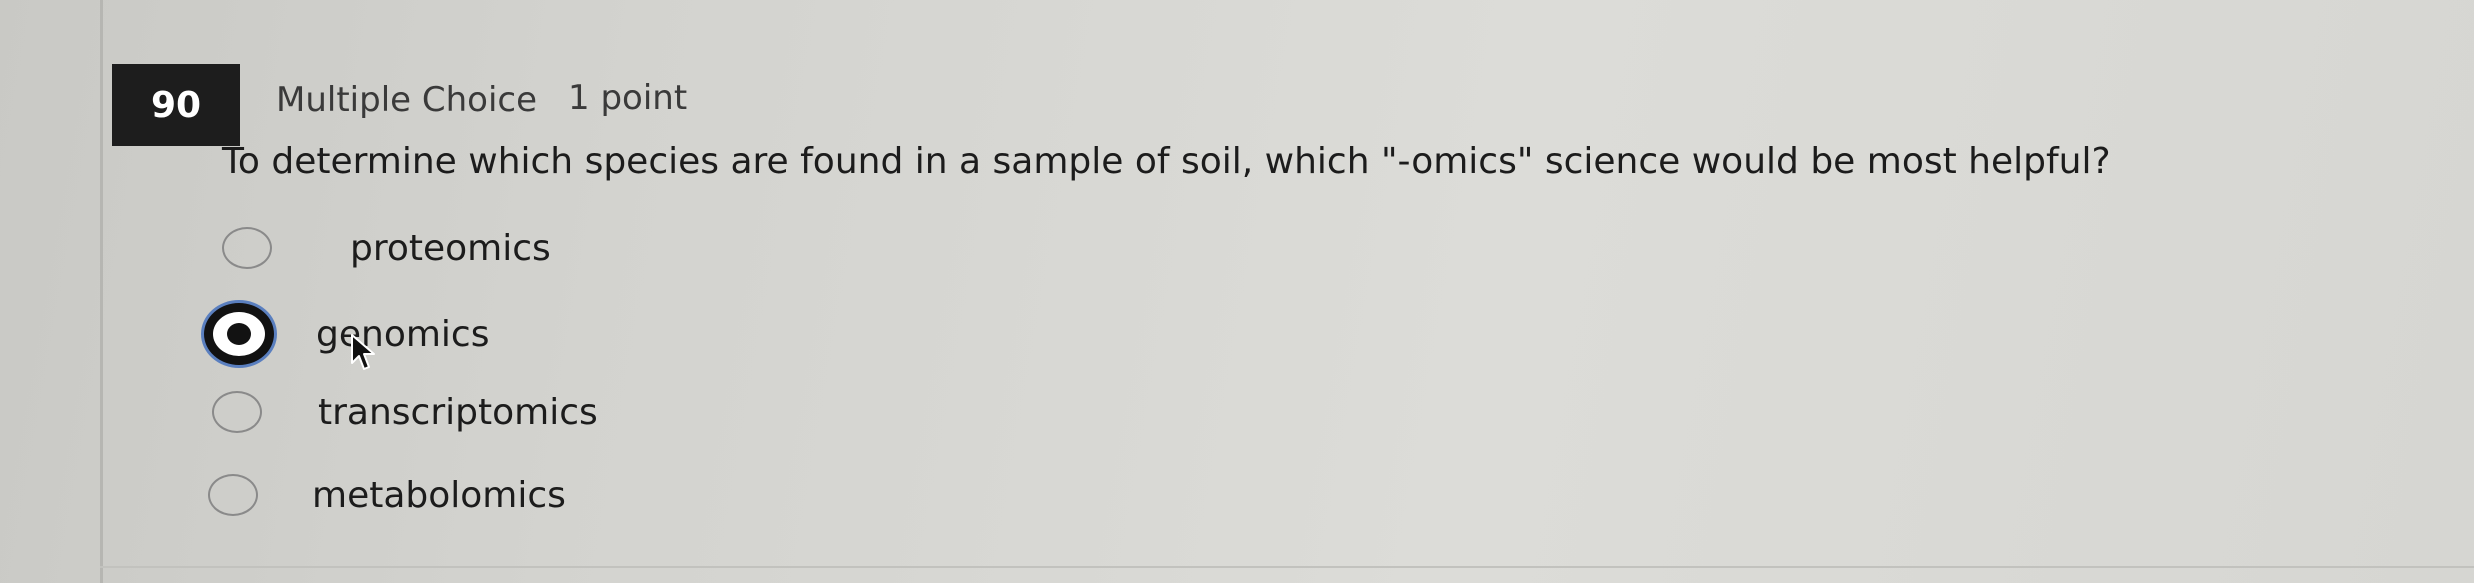  I want to click on option-proteomics: proteomics, so click(386, 248).